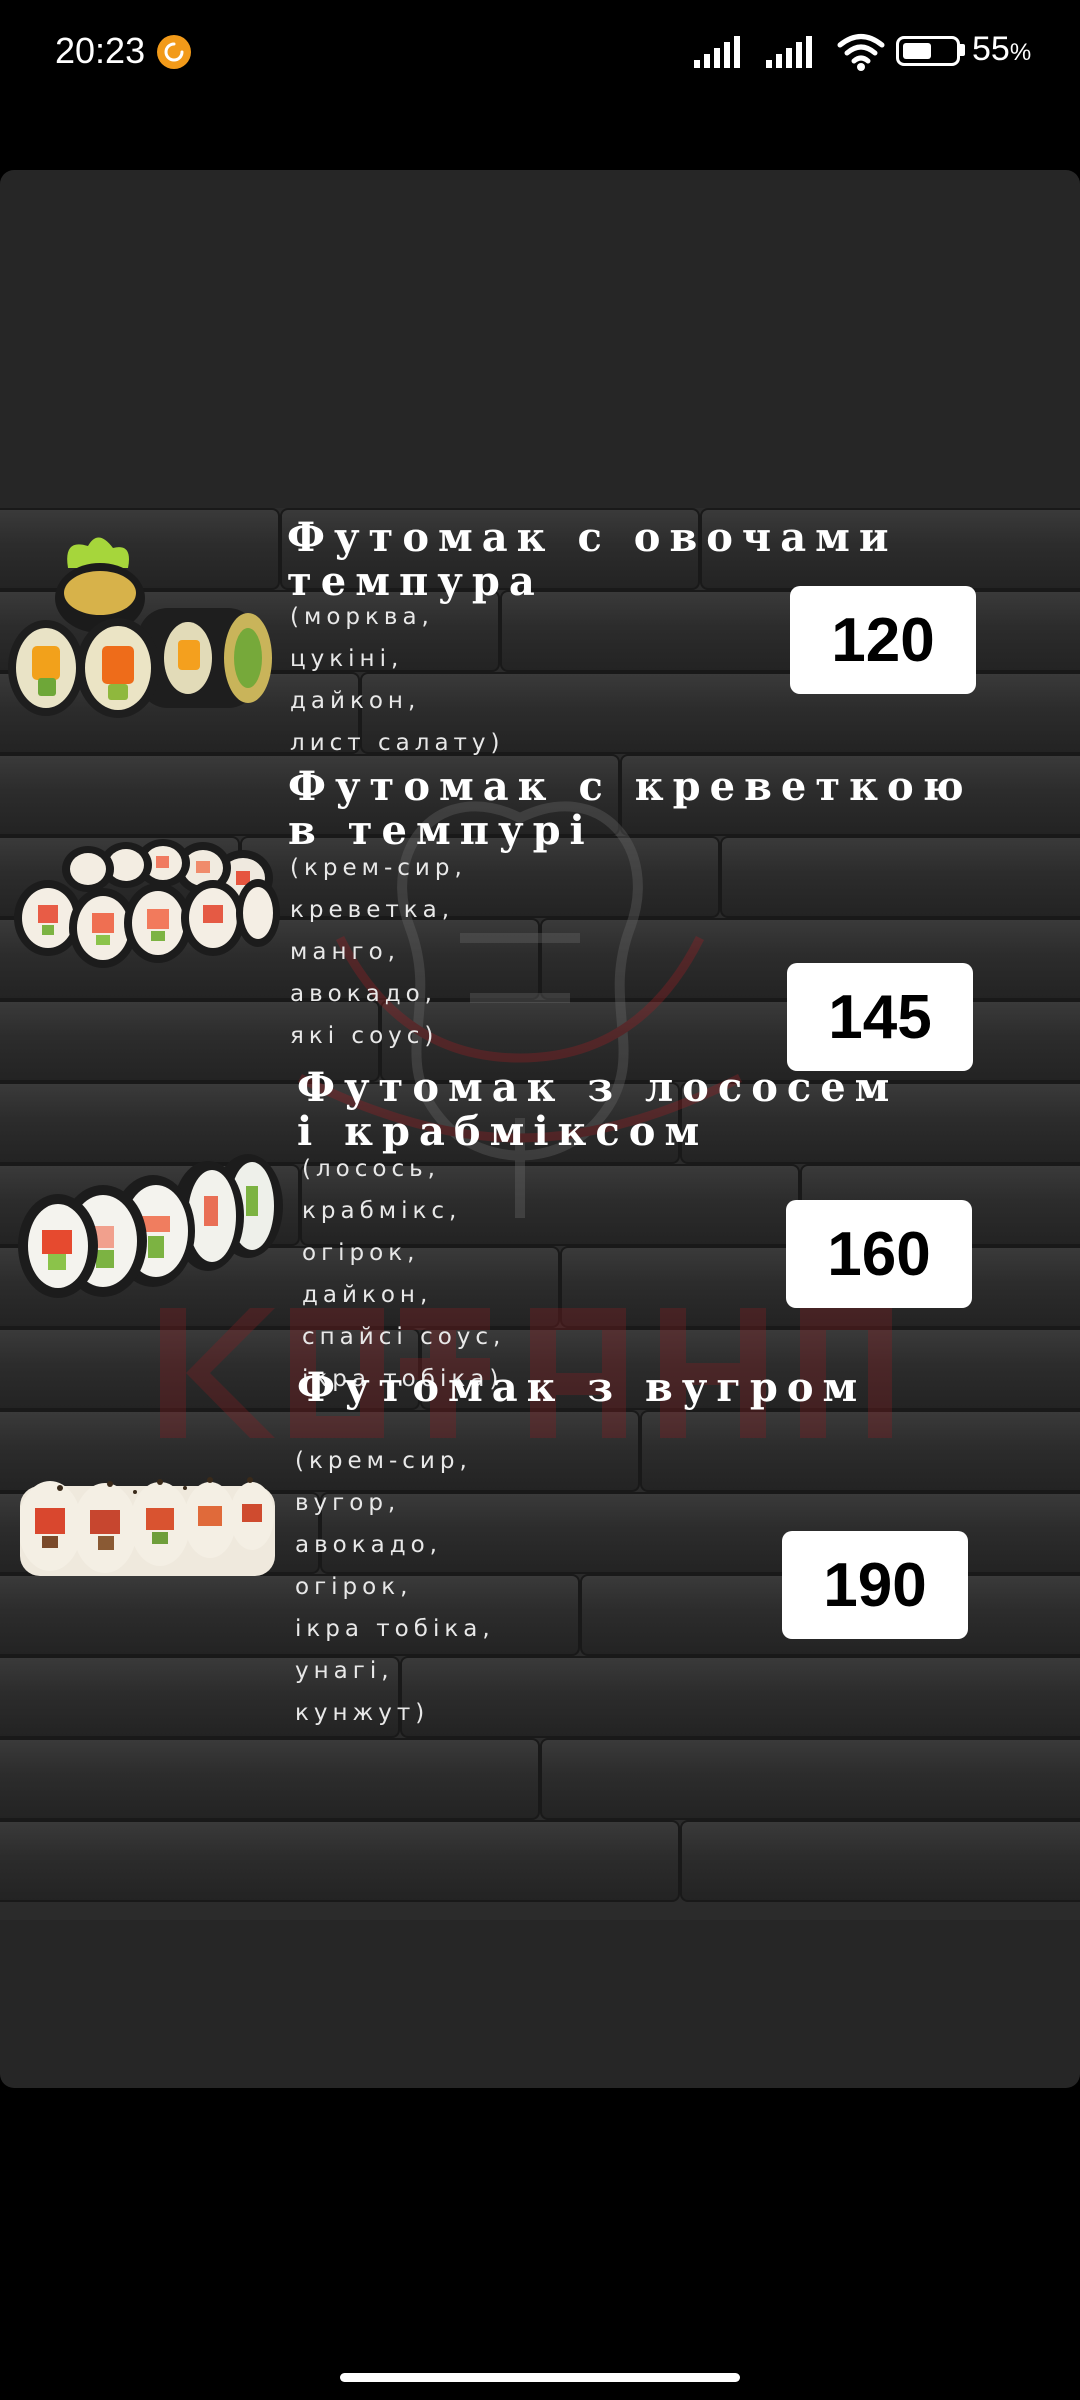  I want to click on price-badge: 160, so click(879, 1254).